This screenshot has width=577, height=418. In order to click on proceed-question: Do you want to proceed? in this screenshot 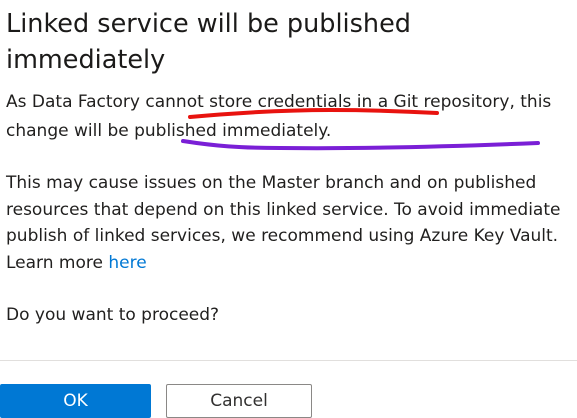, I will do `click(113, 315)`.